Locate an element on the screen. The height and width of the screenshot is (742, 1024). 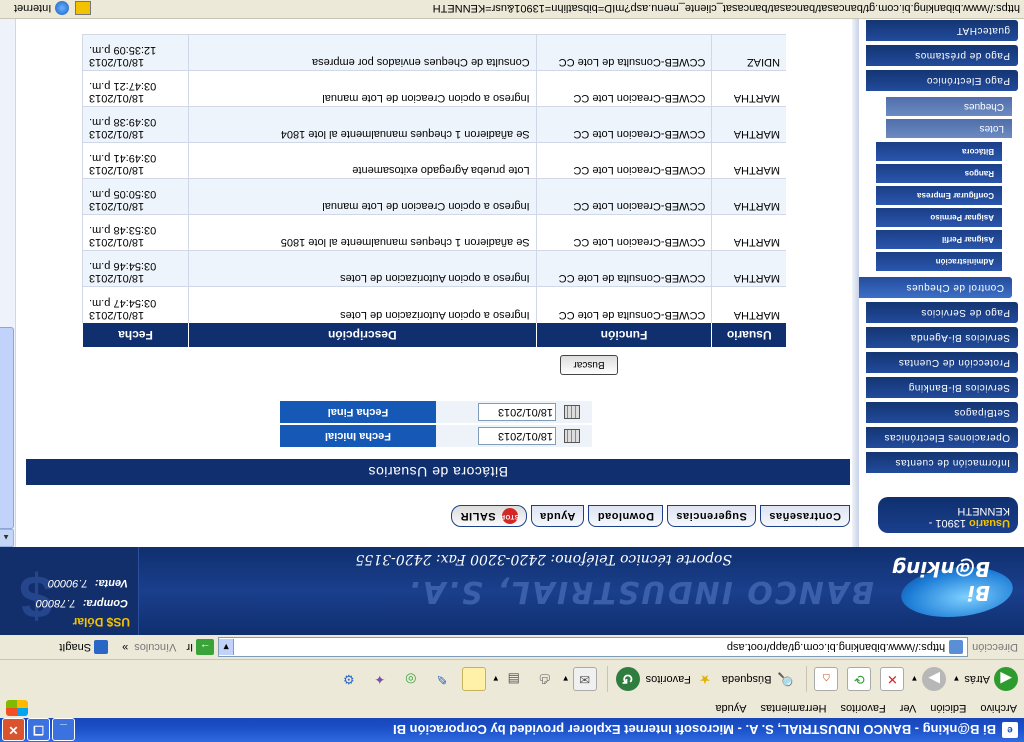
compra-row: Compra: 7.78000 is located at coordinates (82, 603).